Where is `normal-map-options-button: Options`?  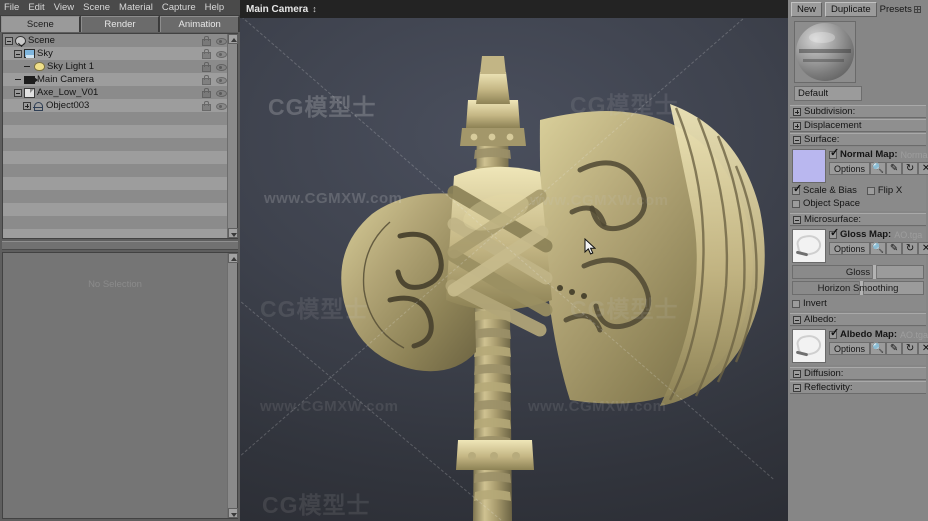
normal-map-options-button: Options is located at coordinates (850, 168).